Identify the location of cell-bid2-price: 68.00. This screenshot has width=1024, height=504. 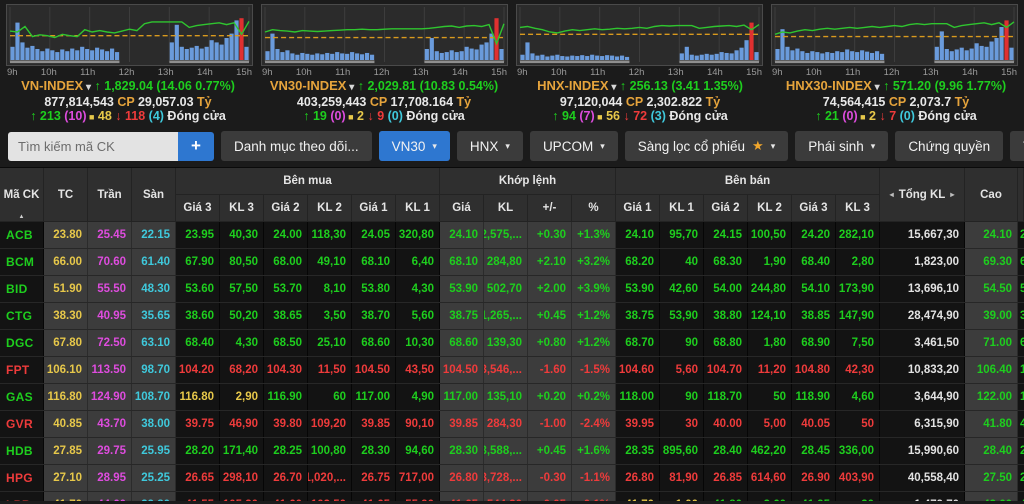
(286, 262).